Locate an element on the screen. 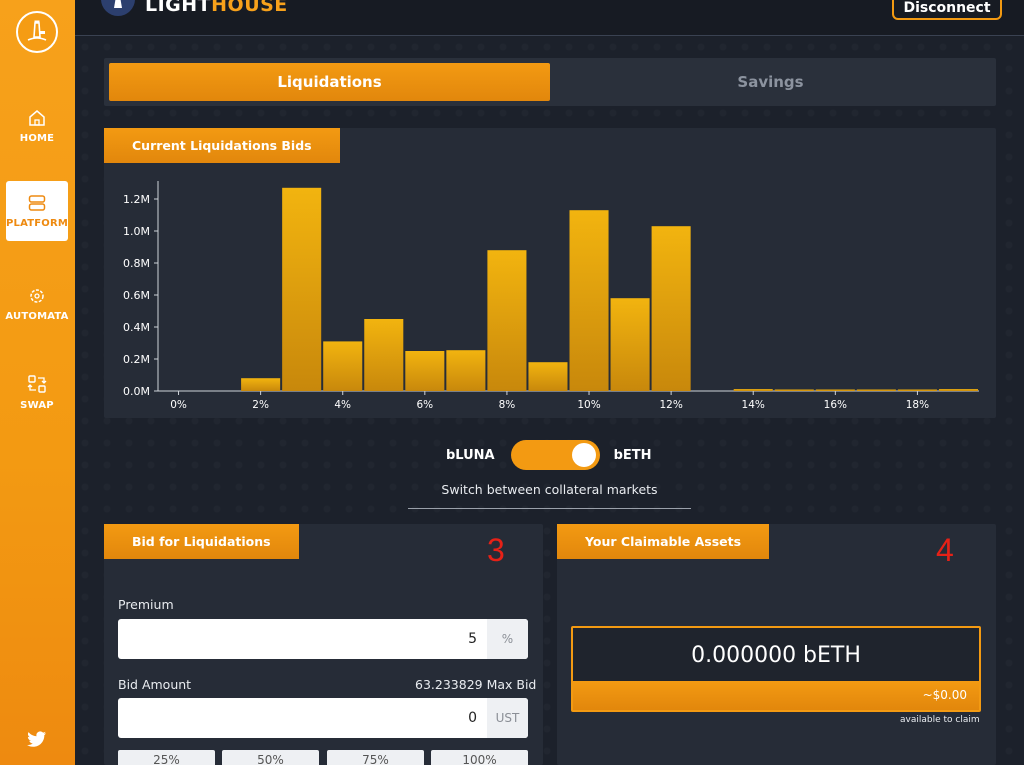 The image size is (1024, 765). max-bid-text: 63.233829 Max Bid is located at coordinates (475, 684).